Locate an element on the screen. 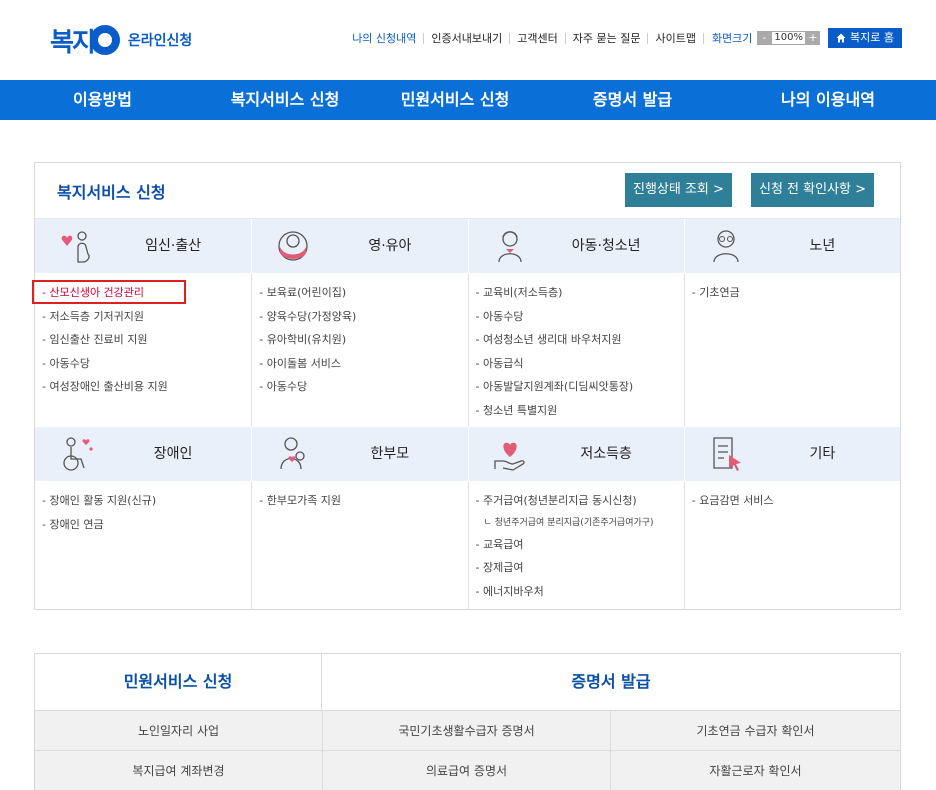 This screenshot has width=936, height=790. category-other: 기타 is located at coordinates (791, 454).